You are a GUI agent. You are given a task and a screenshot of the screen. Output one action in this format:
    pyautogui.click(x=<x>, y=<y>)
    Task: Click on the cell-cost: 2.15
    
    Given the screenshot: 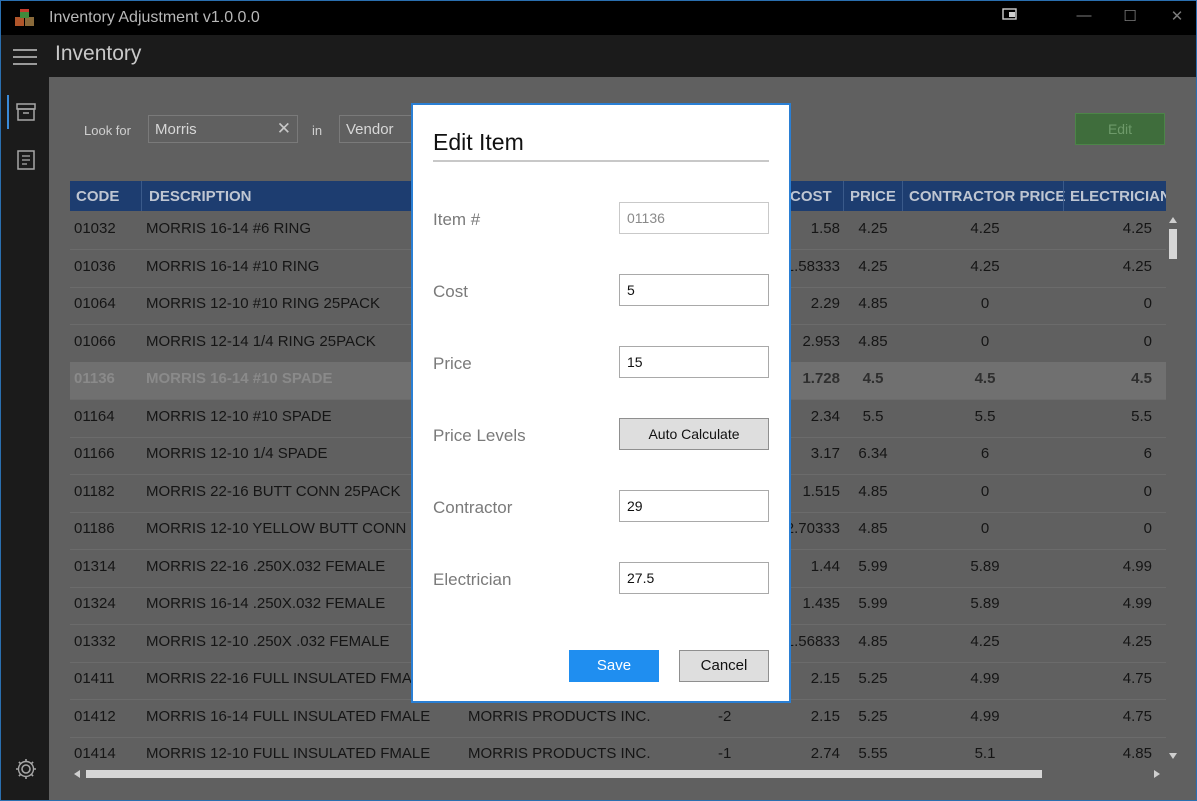 What is the action you would take?
    pyautogui.click(x=825, y=716)
    